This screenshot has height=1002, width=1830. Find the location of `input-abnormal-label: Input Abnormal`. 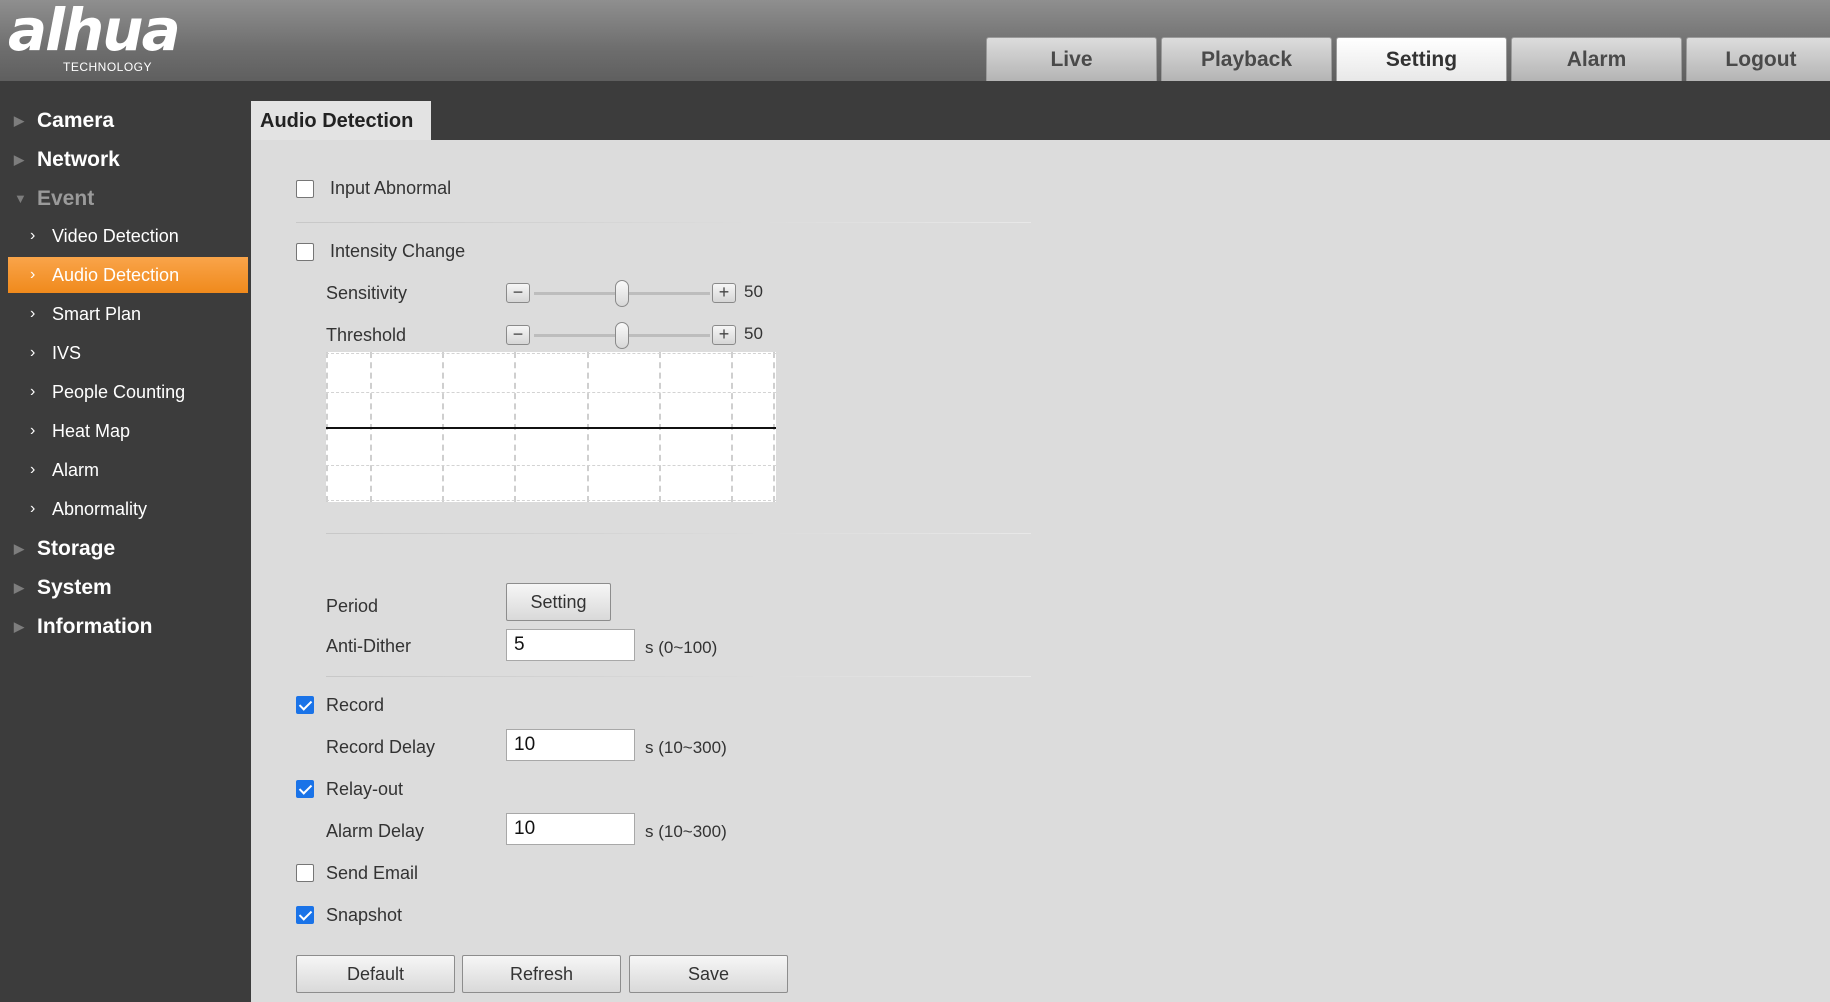

input-abnormal-label: Input Abnormal is located at coordinates (391, 188).